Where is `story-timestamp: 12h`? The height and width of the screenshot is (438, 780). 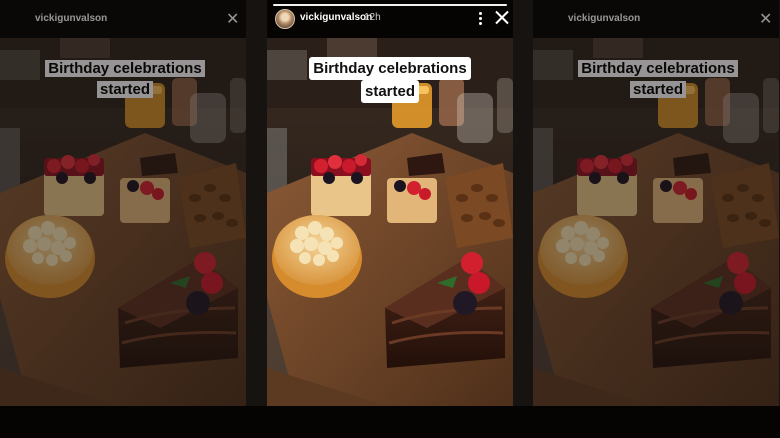
story-timestamp: 12h is located at coordinates (372, 17).